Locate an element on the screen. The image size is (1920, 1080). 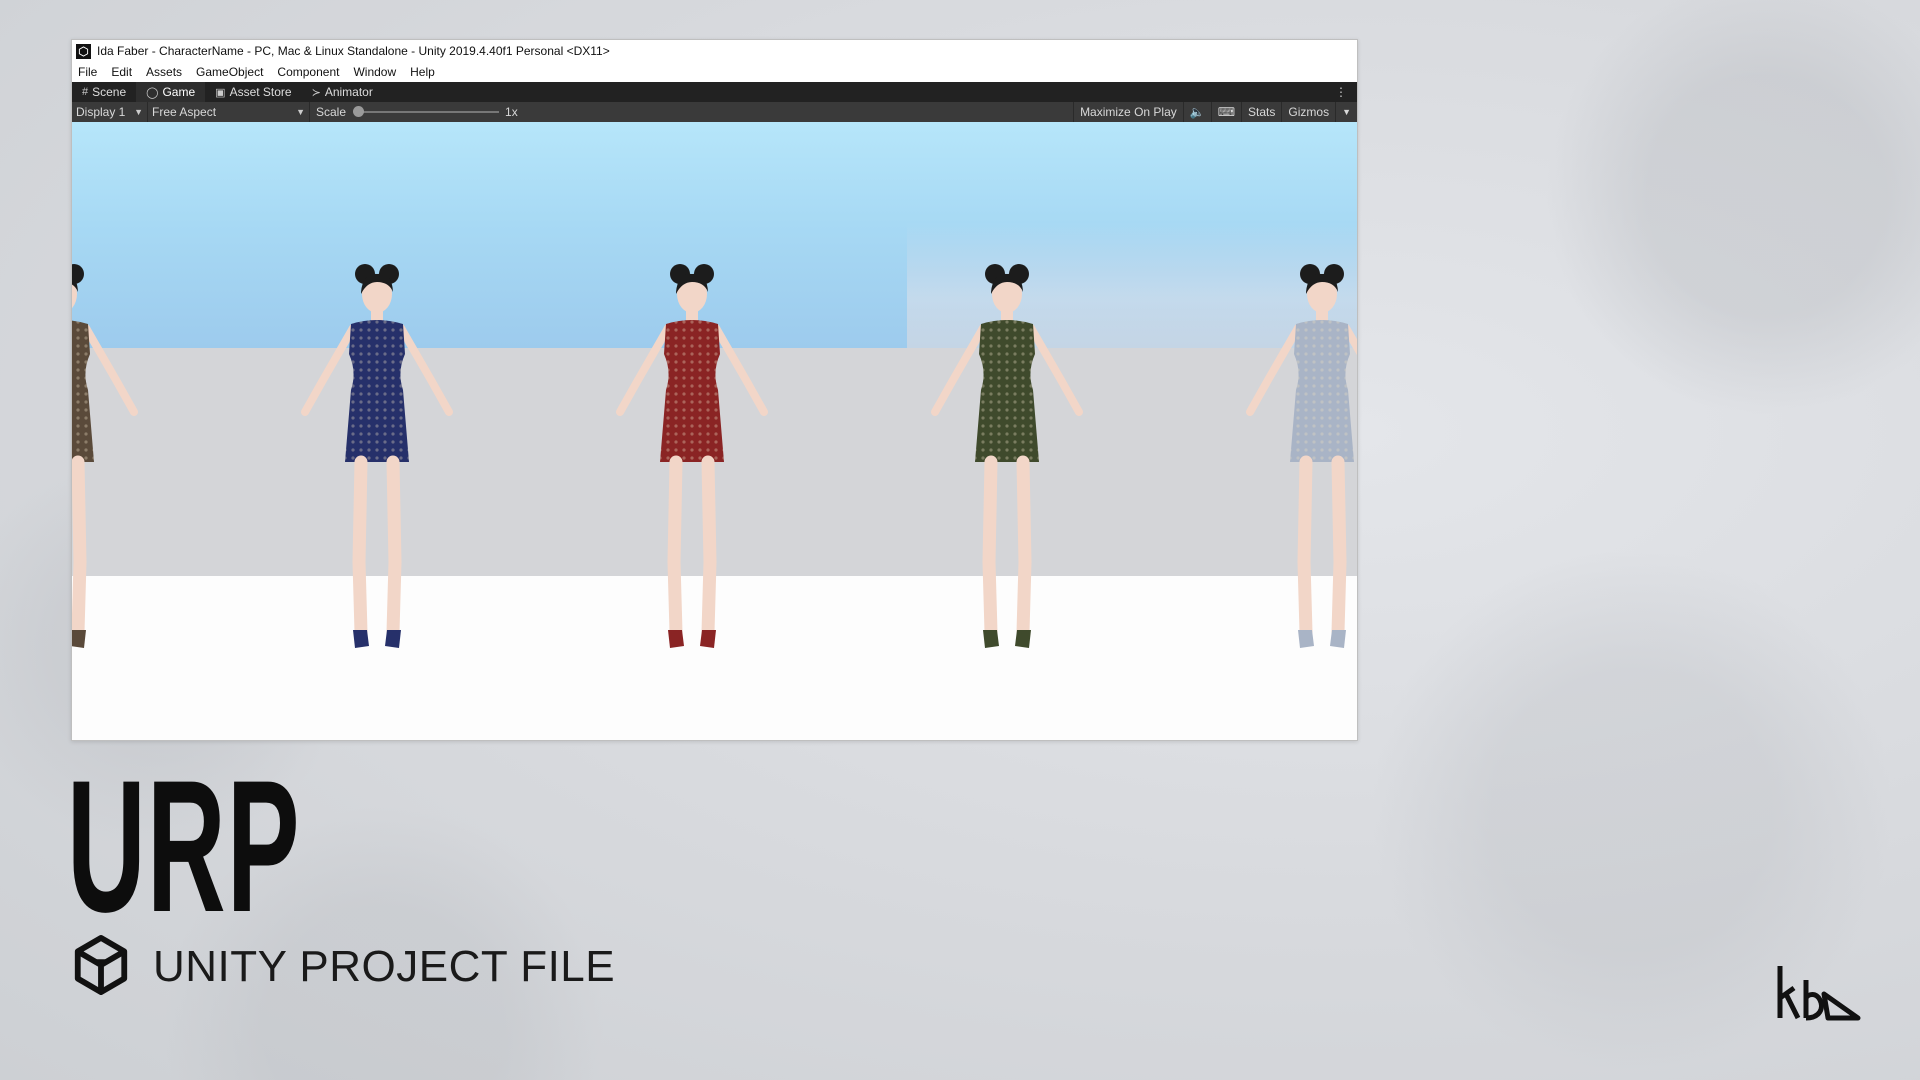
animator-icon: ≻ is located at coordinates (316, 92).